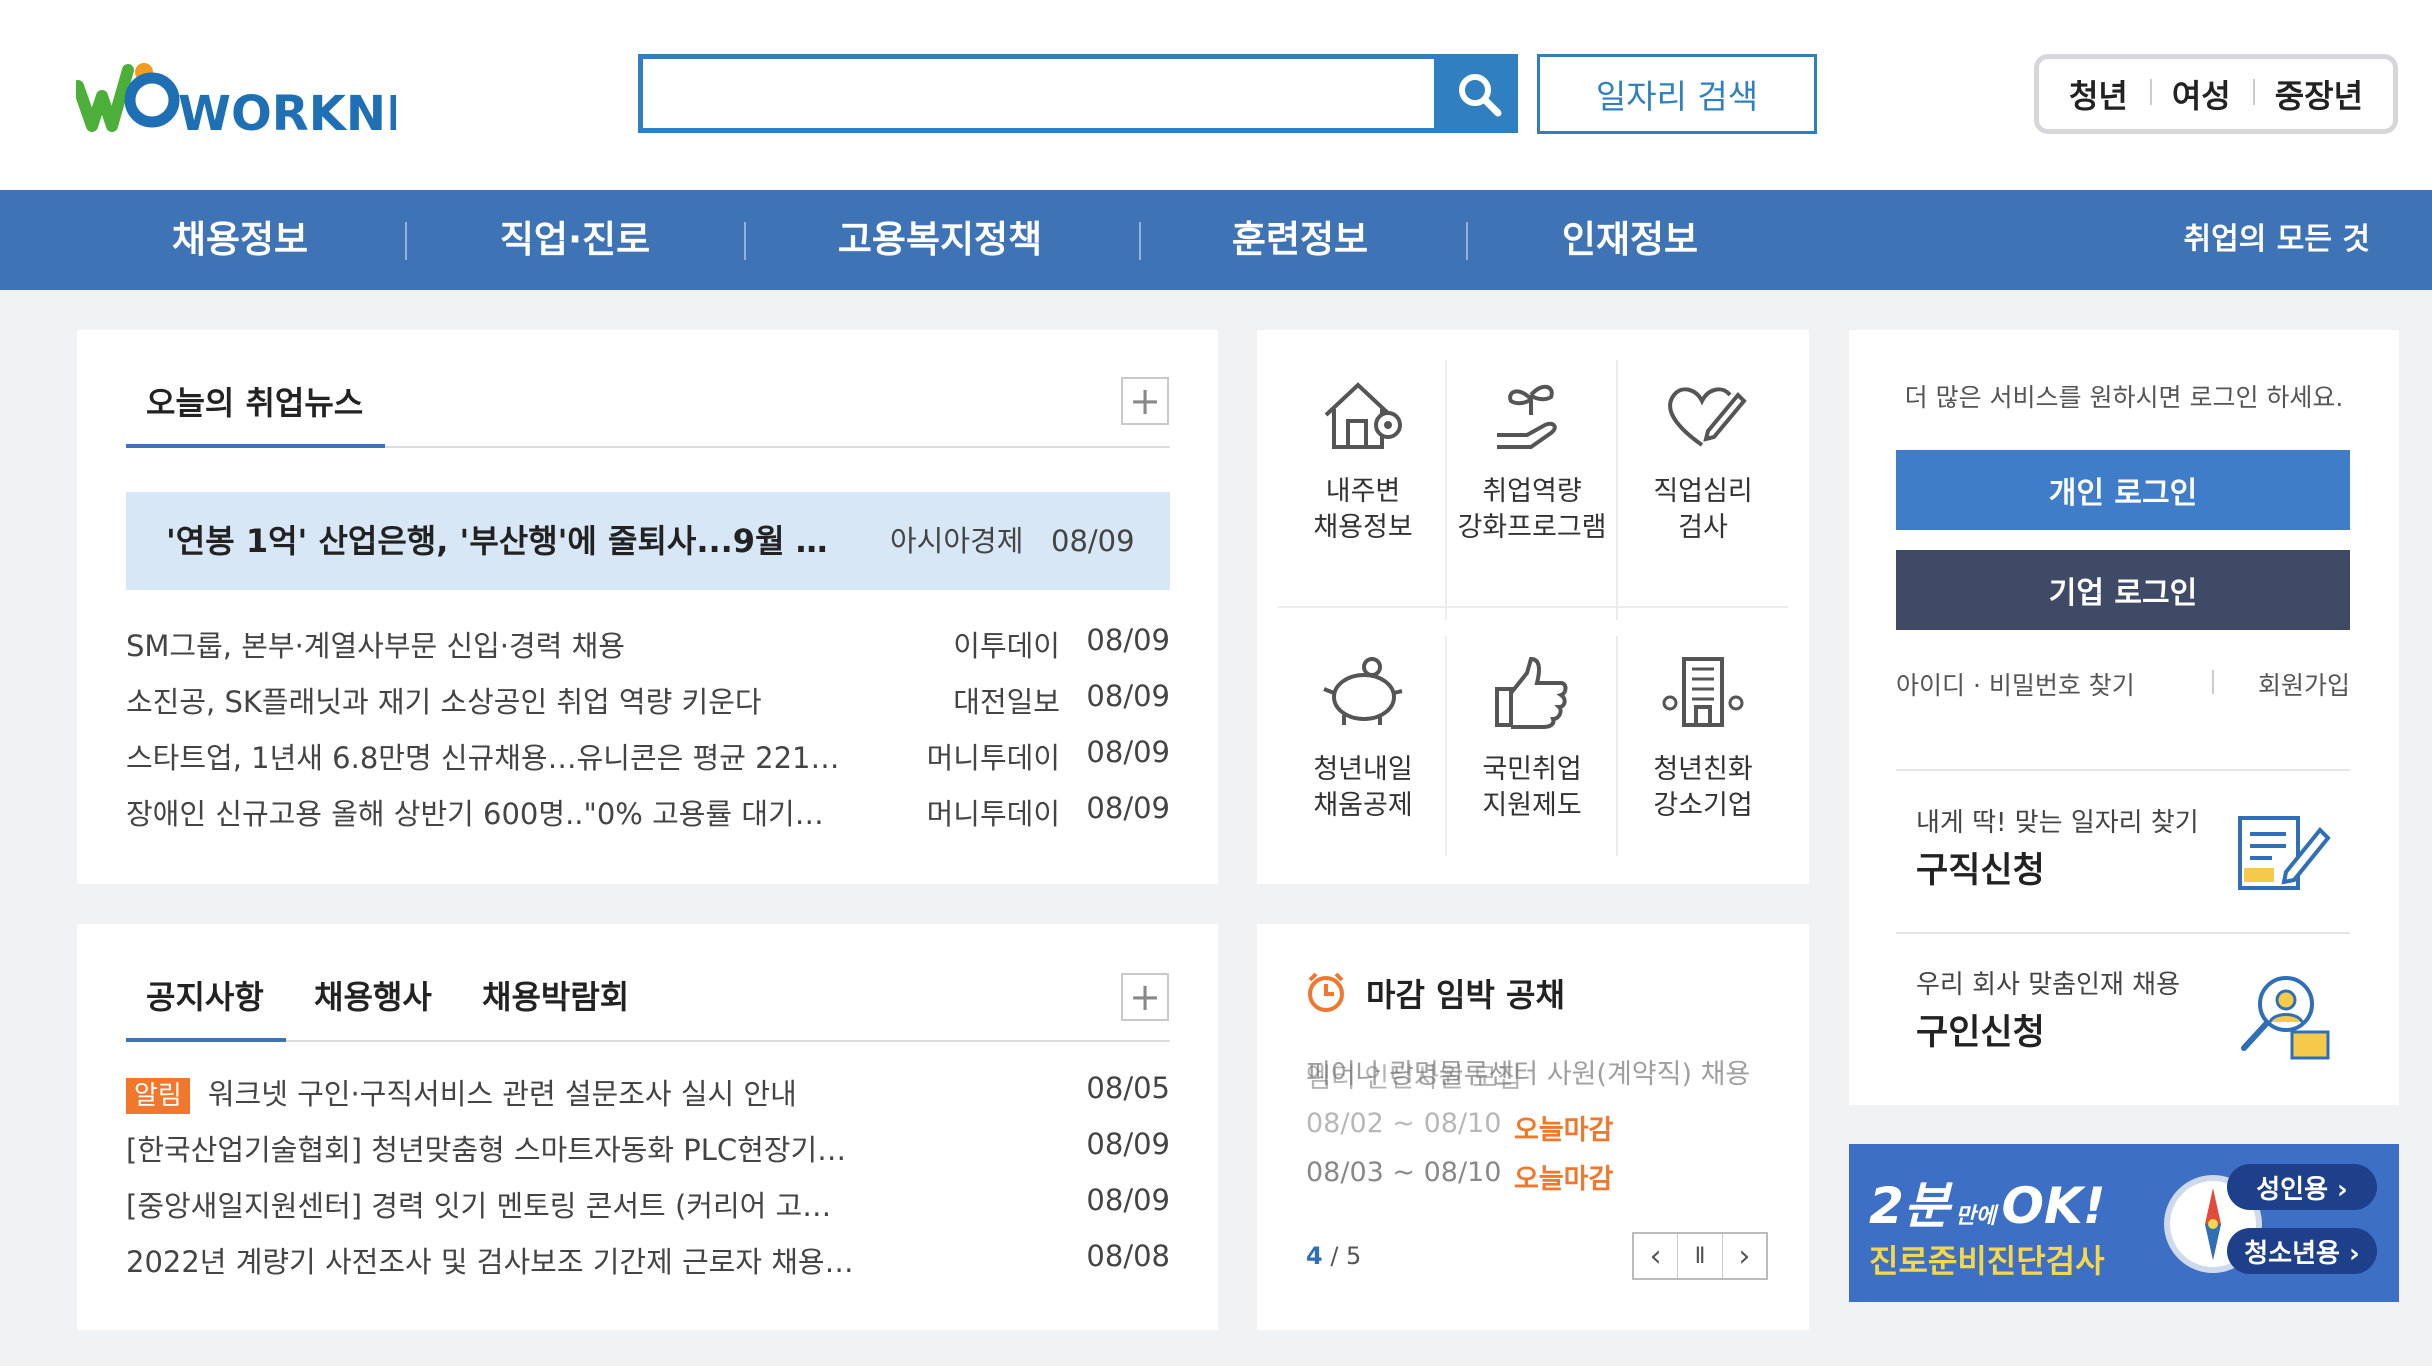  Describe the element at coordinates (1300, 240) in the screenshot. I see `nav-training: 훈련정보` at that location.